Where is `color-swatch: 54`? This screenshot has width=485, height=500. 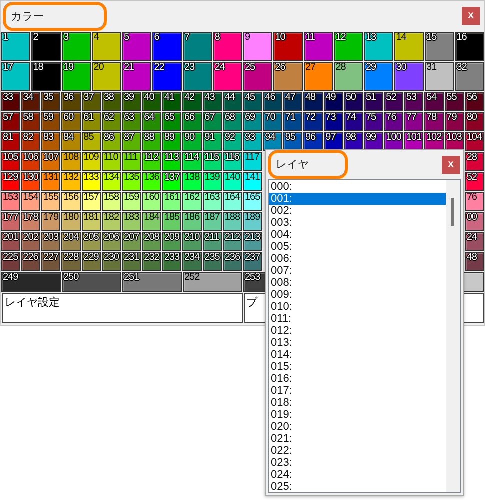
color-swatch: 54 is located at coordinates (434, 101).